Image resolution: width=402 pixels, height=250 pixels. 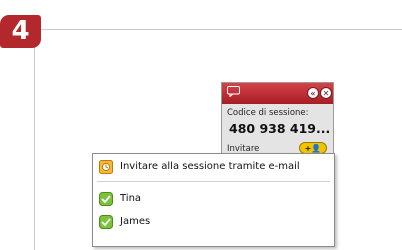 I want to click on contact-name: Tina, so click(x=131, y=198).